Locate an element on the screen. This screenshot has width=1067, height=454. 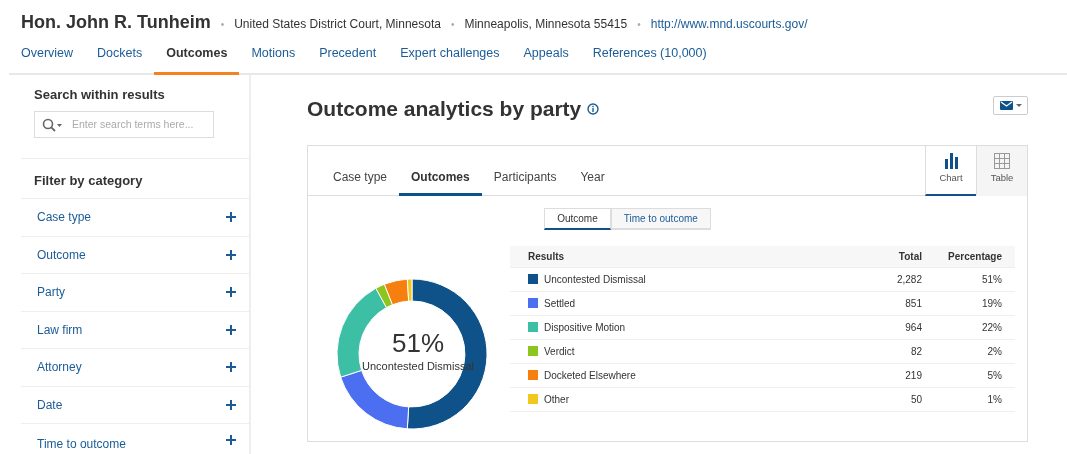
filter-category: Date is located at coordinates (50, 404).